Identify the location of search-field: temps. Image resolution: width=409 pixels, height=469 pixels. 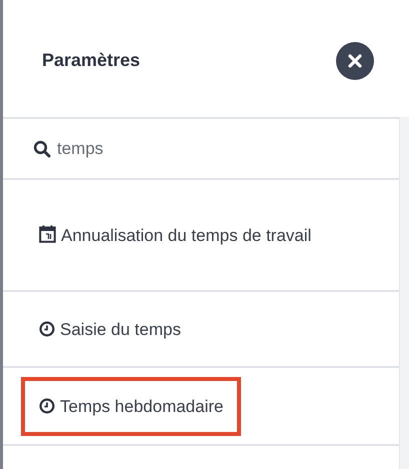
(182, 149).